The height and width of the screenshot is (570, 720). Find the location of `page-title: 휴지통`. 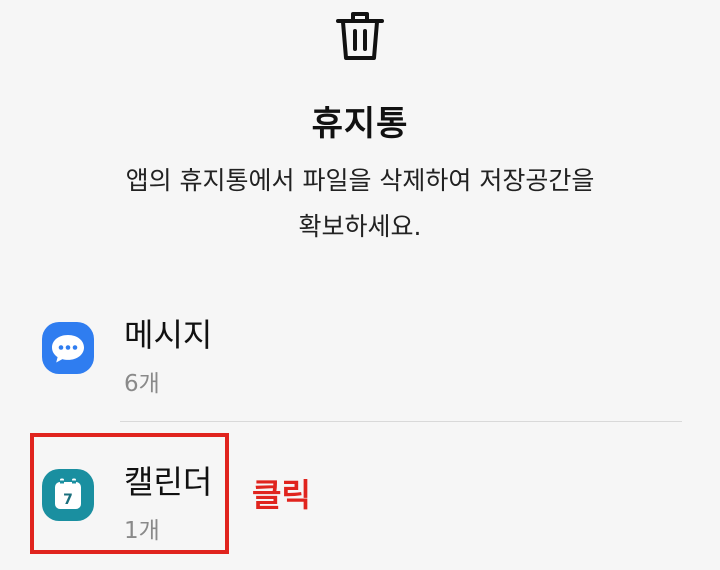

page-title: 휴지통 is located at coordinates (360, 124).